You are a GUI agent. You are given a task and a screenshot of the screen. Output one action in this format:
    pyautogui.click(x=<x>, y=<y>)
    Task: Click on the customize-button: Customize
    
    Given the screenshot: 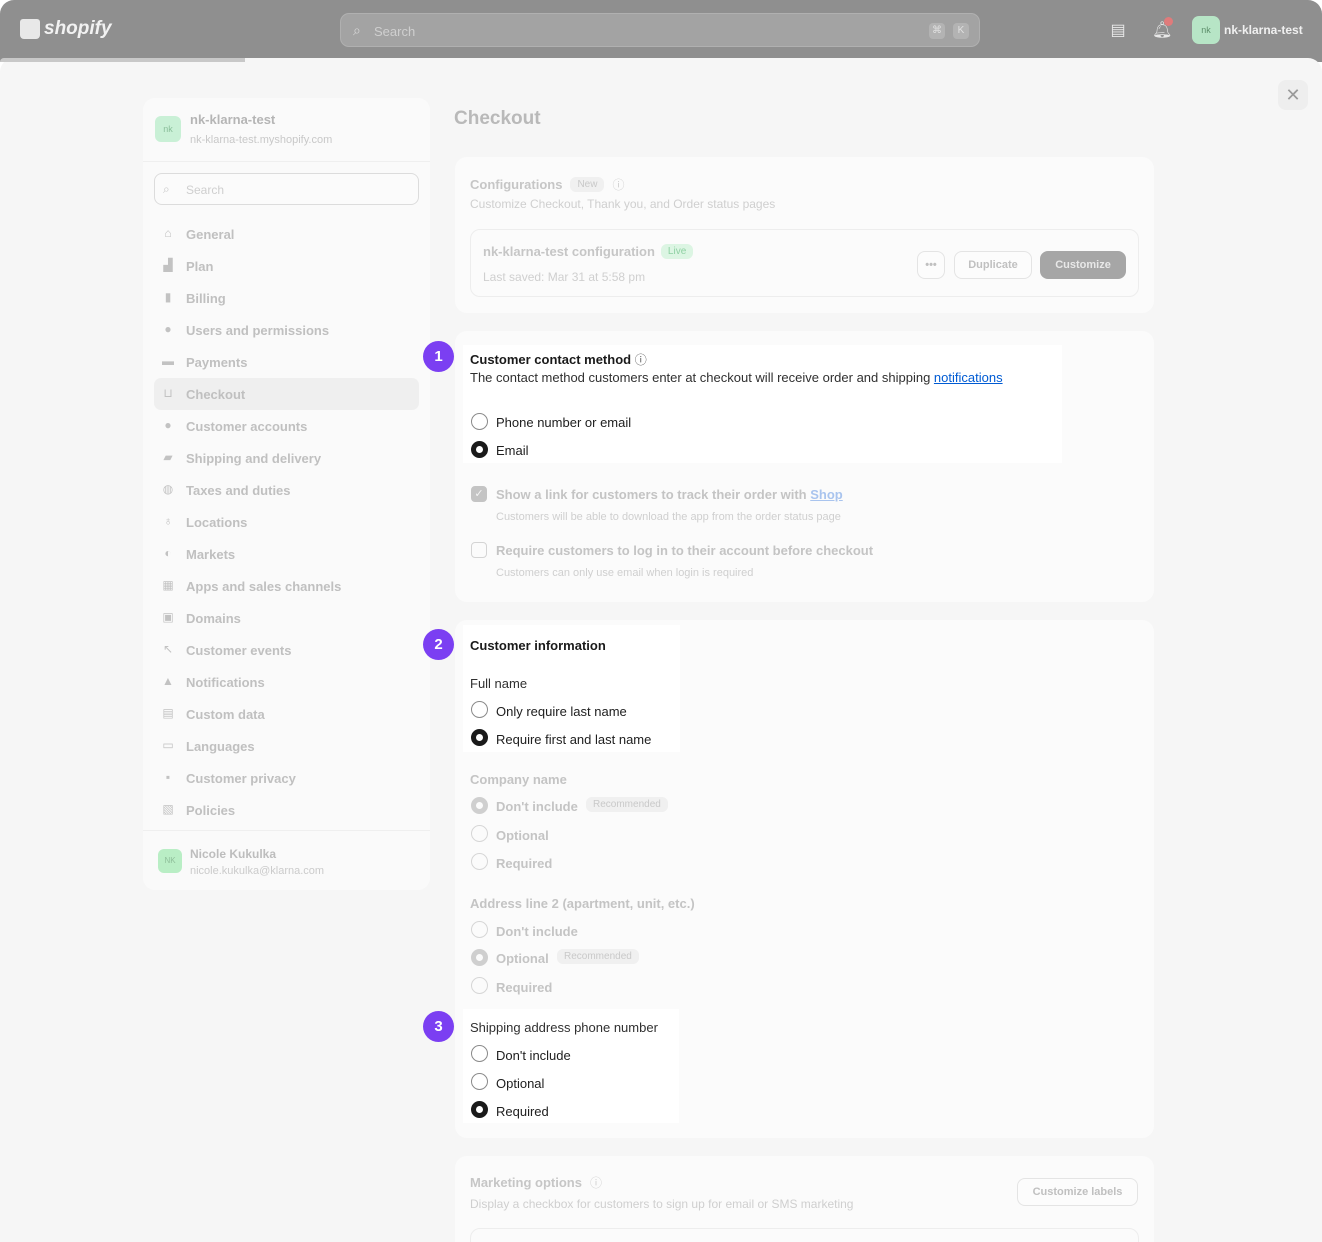 What is the action you would take?
    pyautogui.click(x=1083, y=265)
    